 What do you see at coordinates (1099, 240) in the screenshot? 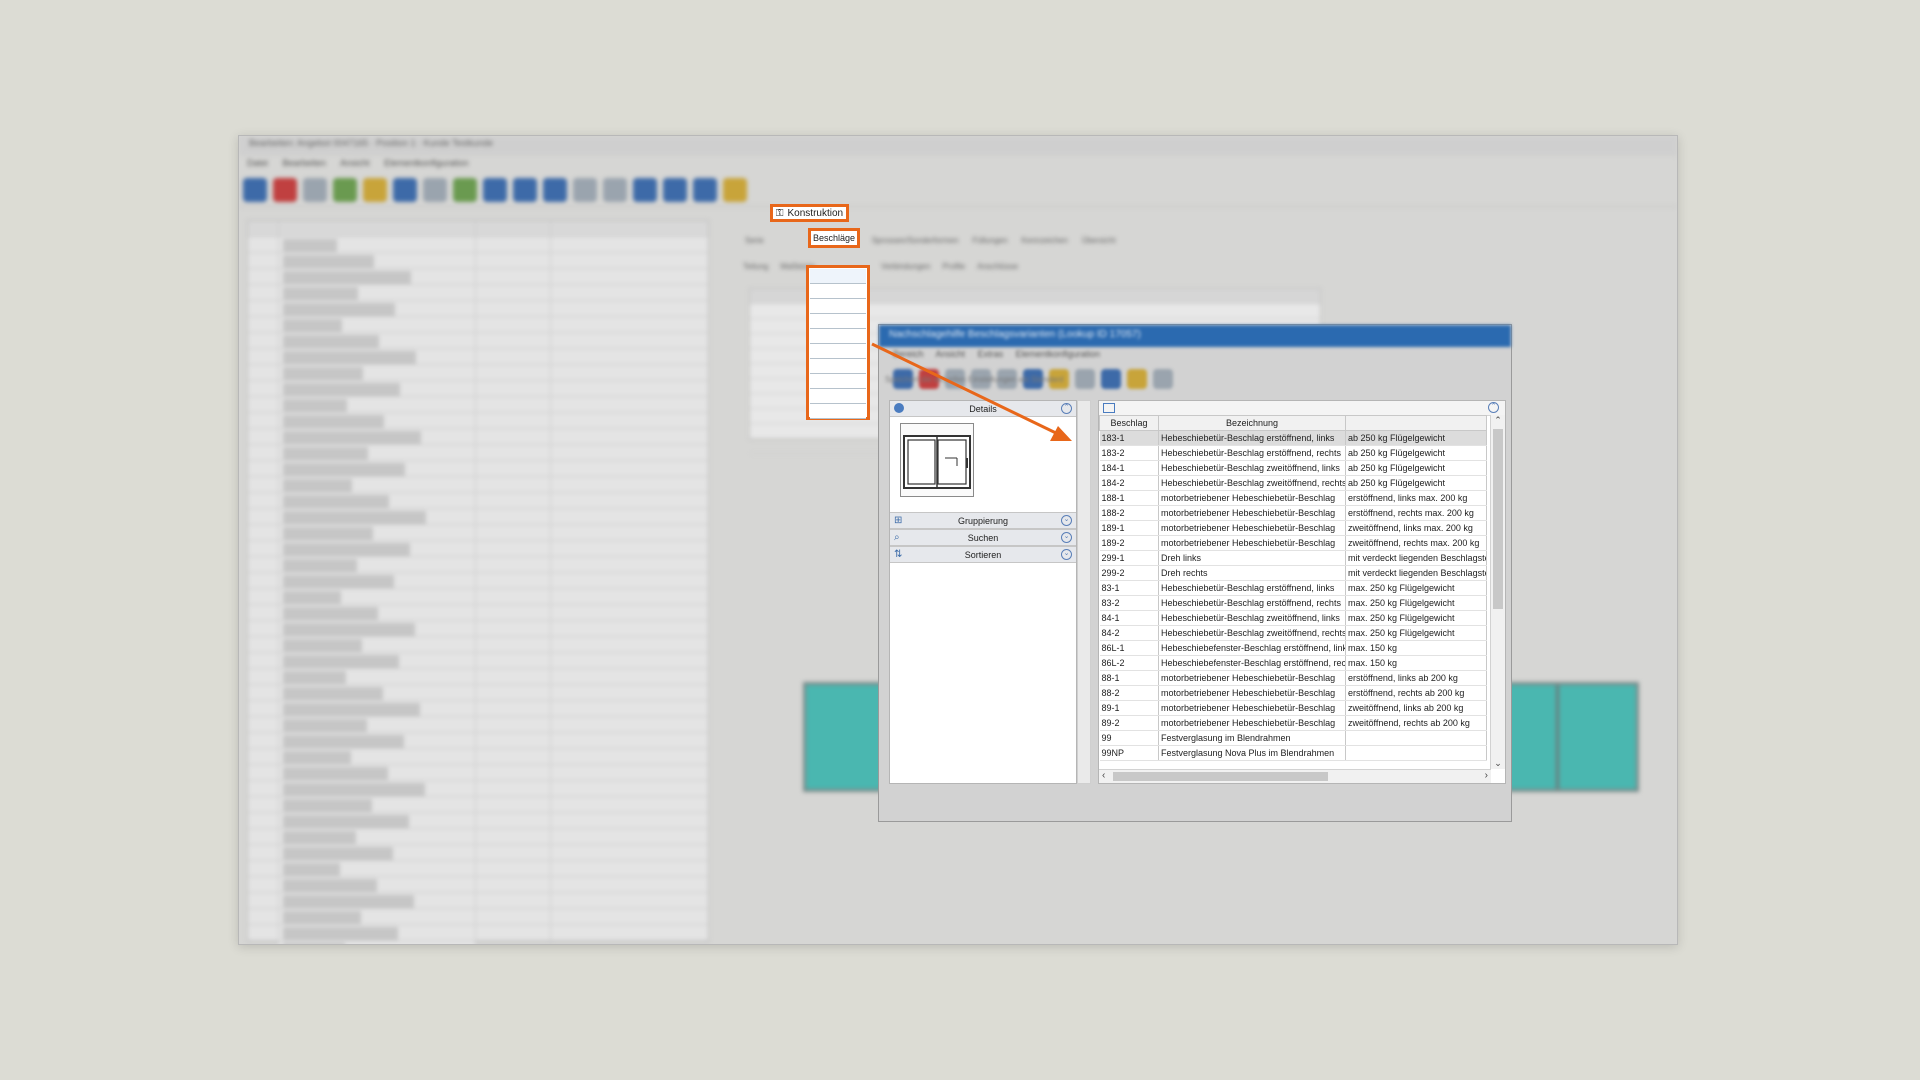
I see `tab-uebersicht: Übersicht` at bounding box center [1099, 240].